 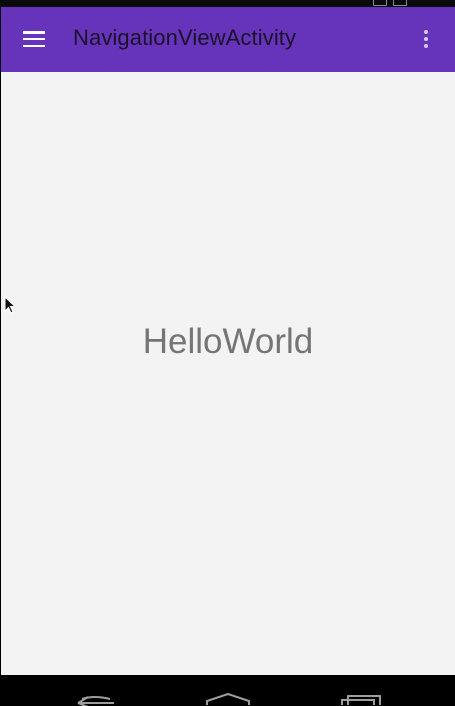 What do you see at coordinates (228, 341) in the screenshot?
I see `hello-world-text: HelloWorld` at bounding box center [228, 341].